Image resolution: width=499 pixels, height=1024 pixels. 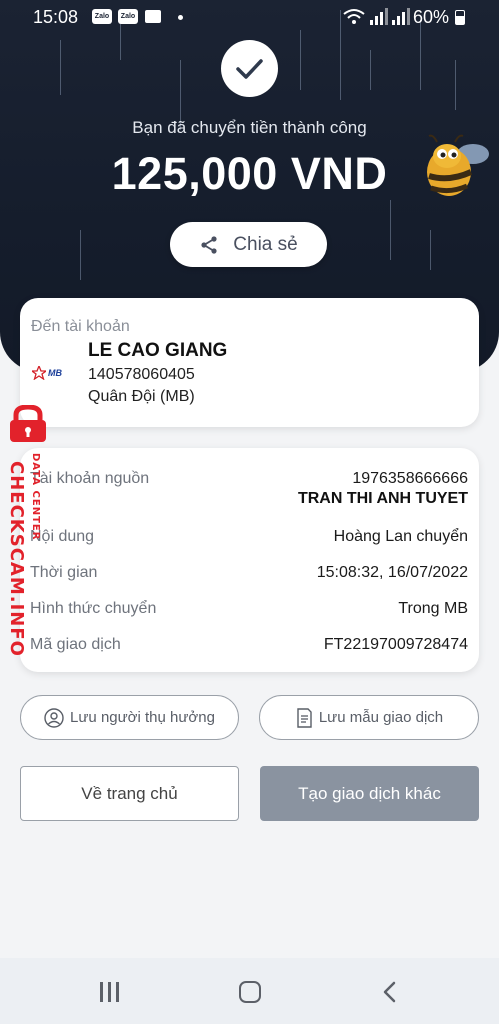 I want to click on status-bar: 15:08 Zalo Zalo 60%, so click(x=249, y=17).